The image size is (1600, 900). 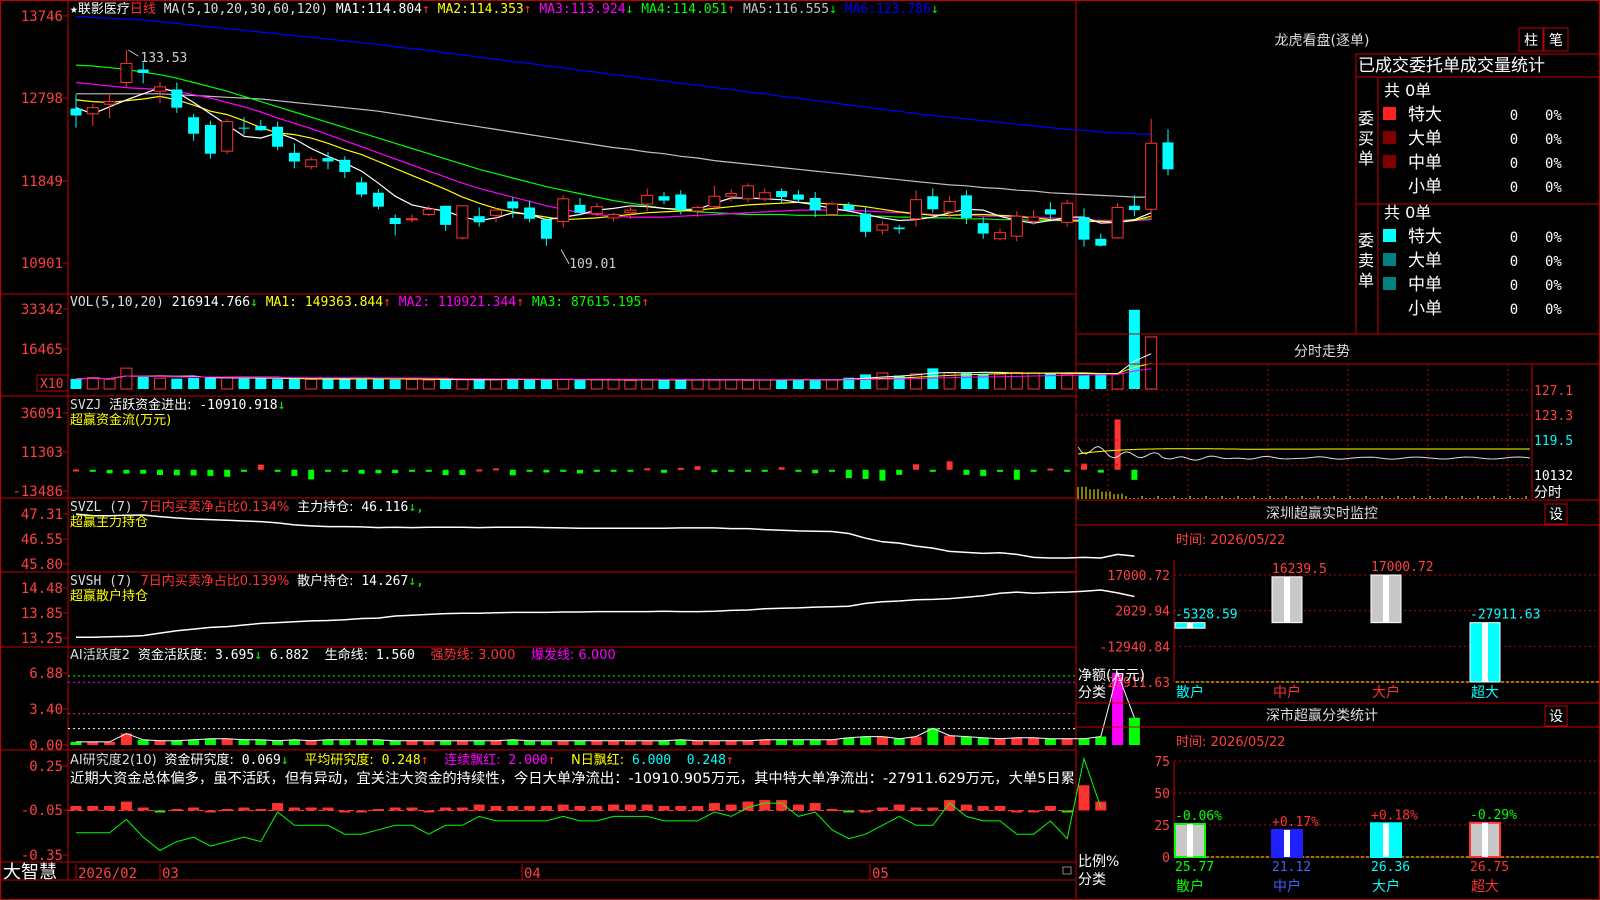 What do you see at coordinates (1389, 113) in the screenshot?
I see `order-swatch` at bounding box center [1389, 113].